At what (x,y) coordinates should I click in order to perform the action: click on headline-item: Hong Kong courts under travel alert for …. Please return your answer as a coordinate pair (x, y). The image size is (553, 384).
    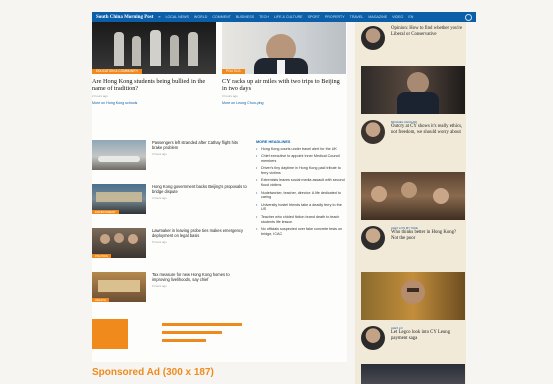
    Looking at the image, I should click on (301, 149).